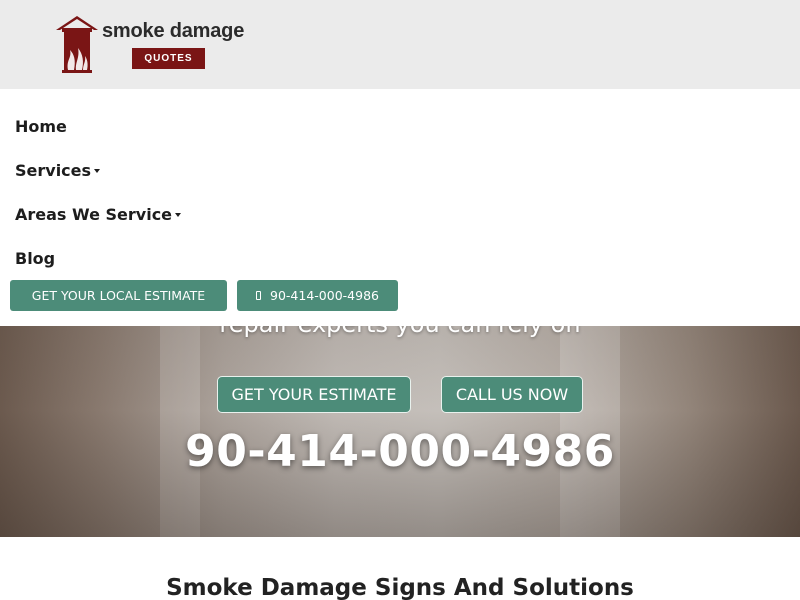  I want to click on site-logo: smoke damage QUOTES, so click(149, 44).